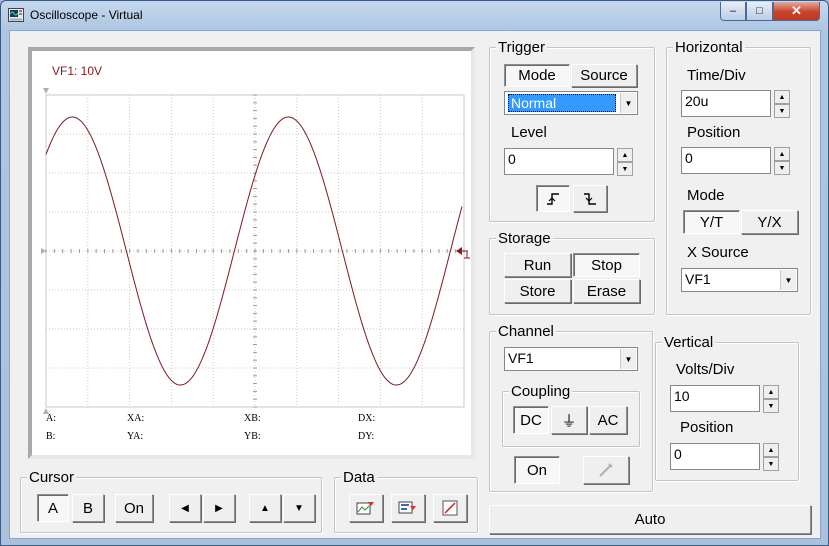  I want to click on trigger-level-up: ▲, so click(625, 155).